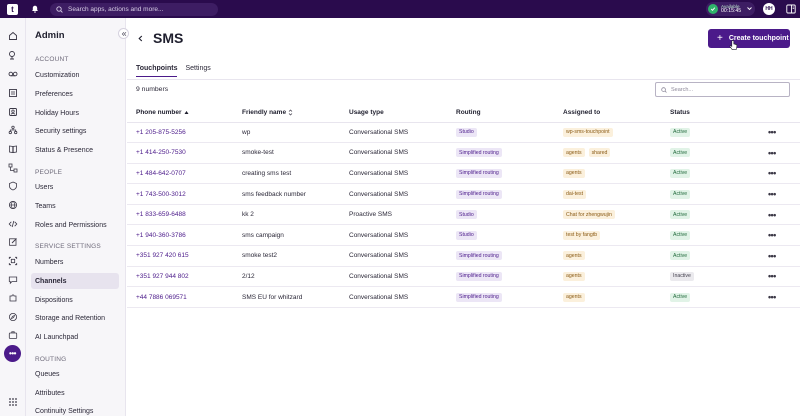 The image size is (800, 416). What do you see at coordinates (616, 277) in the screenshot?
I see `assigned-to-cell: agents` at bounding box center [616, 277].